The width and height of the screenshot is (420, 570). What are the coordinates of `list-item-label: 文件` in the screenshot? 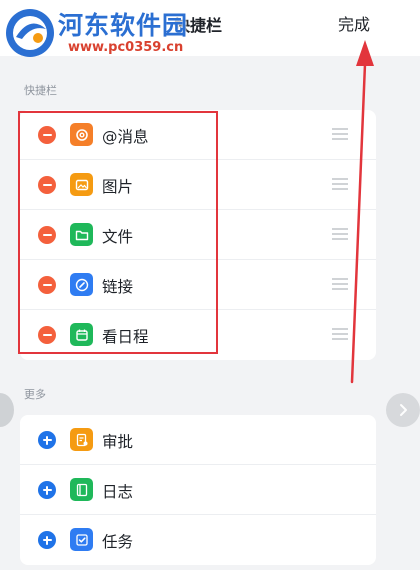 It's located at (118, 237).